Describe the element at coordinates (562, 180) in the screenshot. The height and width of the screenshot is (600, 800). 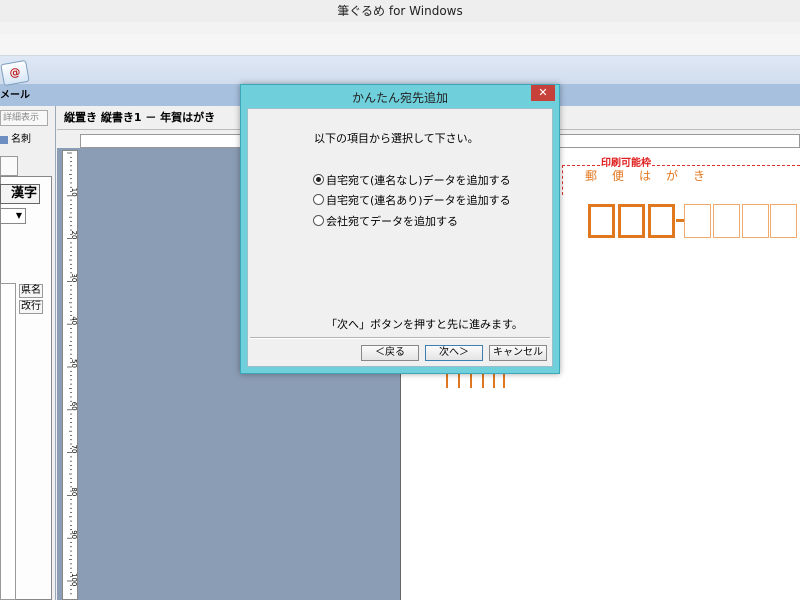
I see `print-area-frame-left` at that location.